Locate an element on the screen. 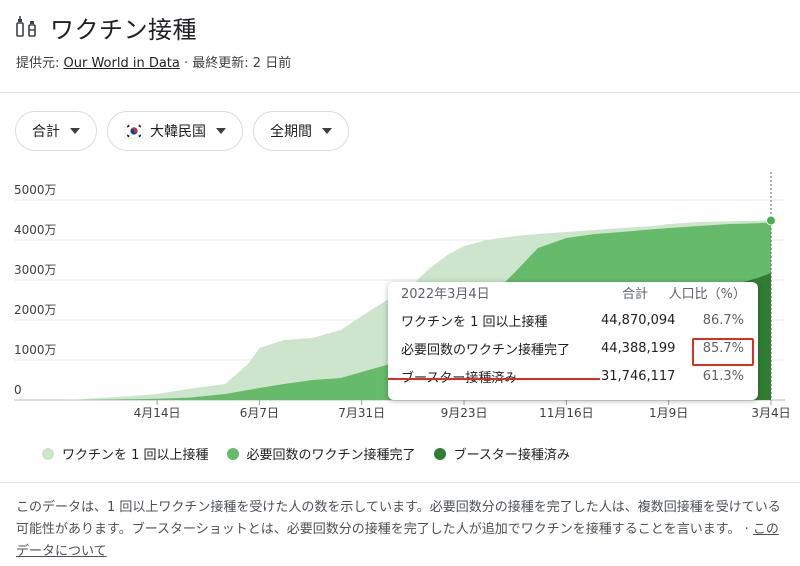 This screenshot has width=800, height=566. source-prefix: 提供元: is located at coordinates (40, 63).